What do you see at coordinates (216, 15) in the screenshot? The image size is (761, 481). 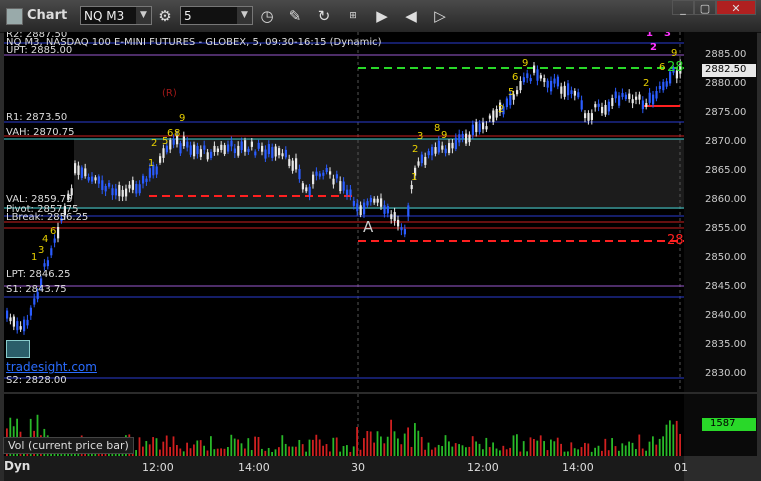 I see `interval-combo: 5 ▼` at bounding box center [216, 15].